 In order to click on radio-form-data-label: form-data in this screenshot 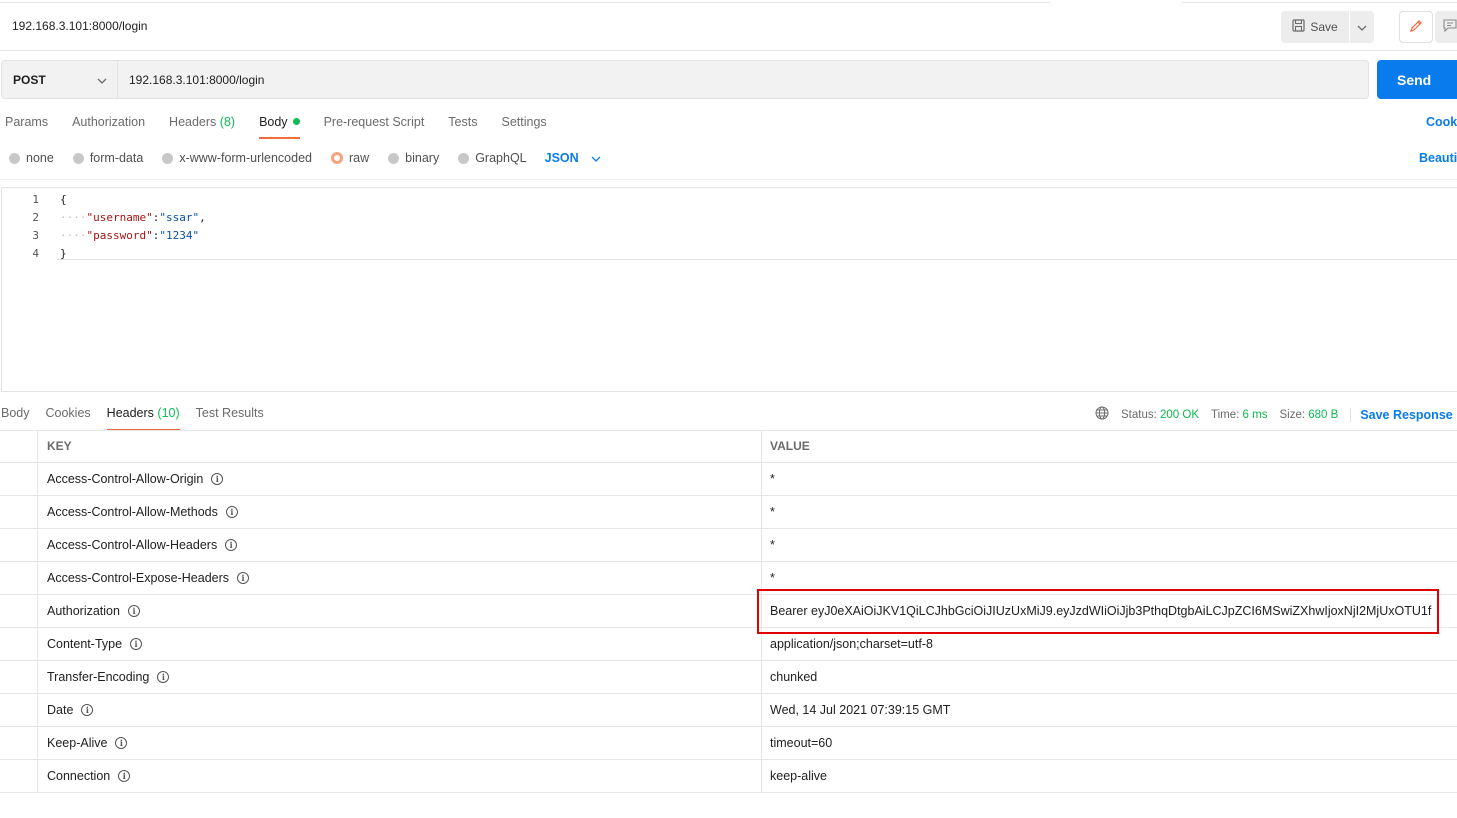, I will do `click(116, 158)`.